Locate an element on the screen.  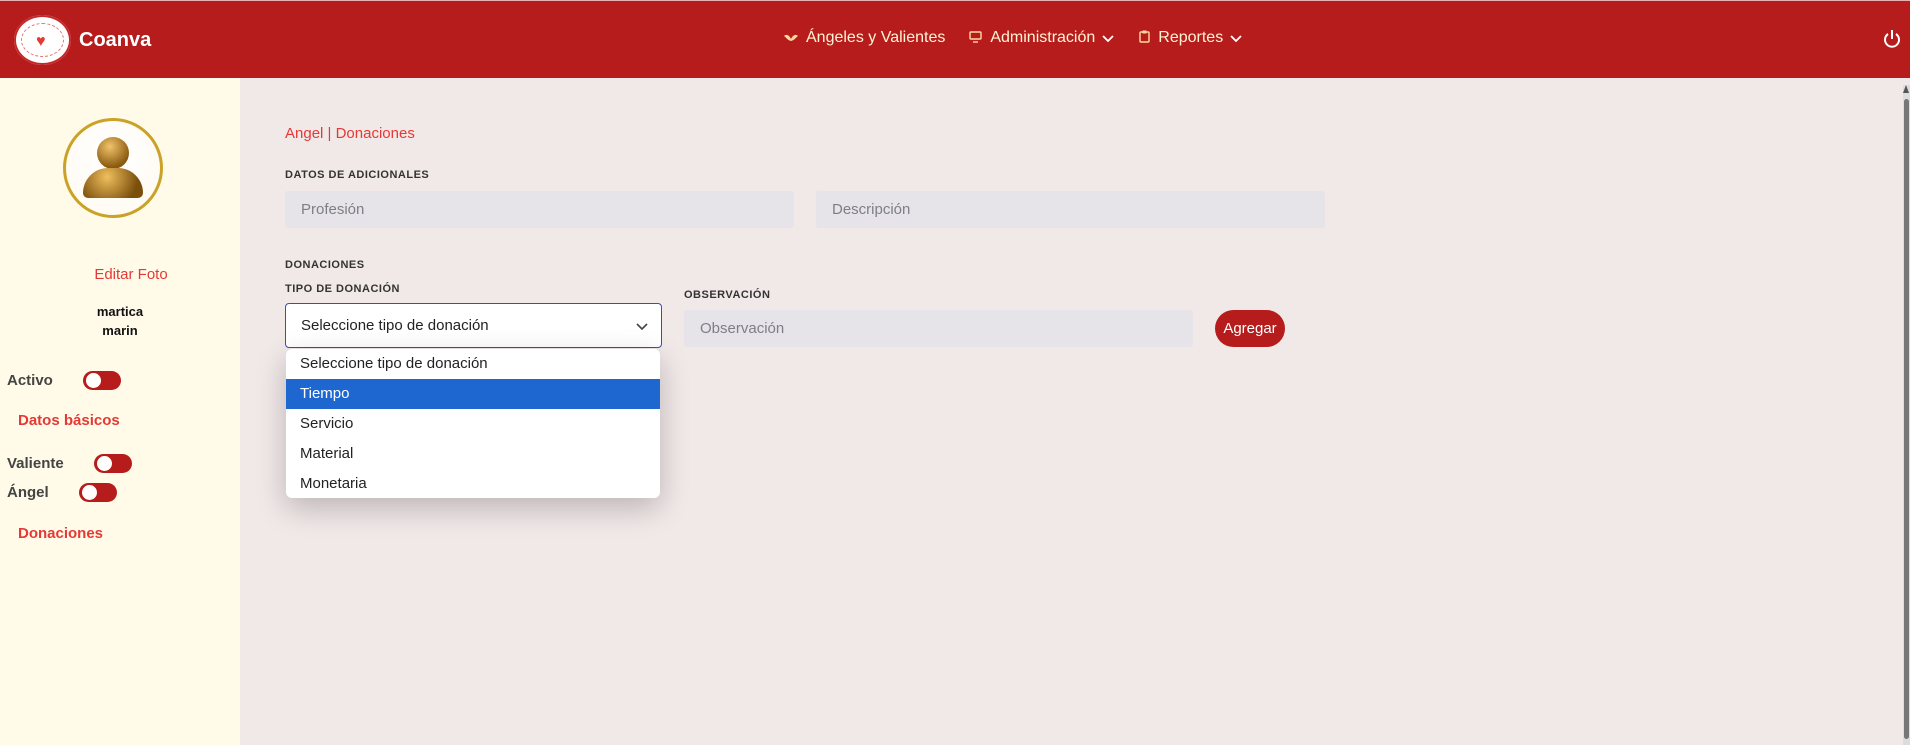
angel-toggle is located at coordinates (98, 492).